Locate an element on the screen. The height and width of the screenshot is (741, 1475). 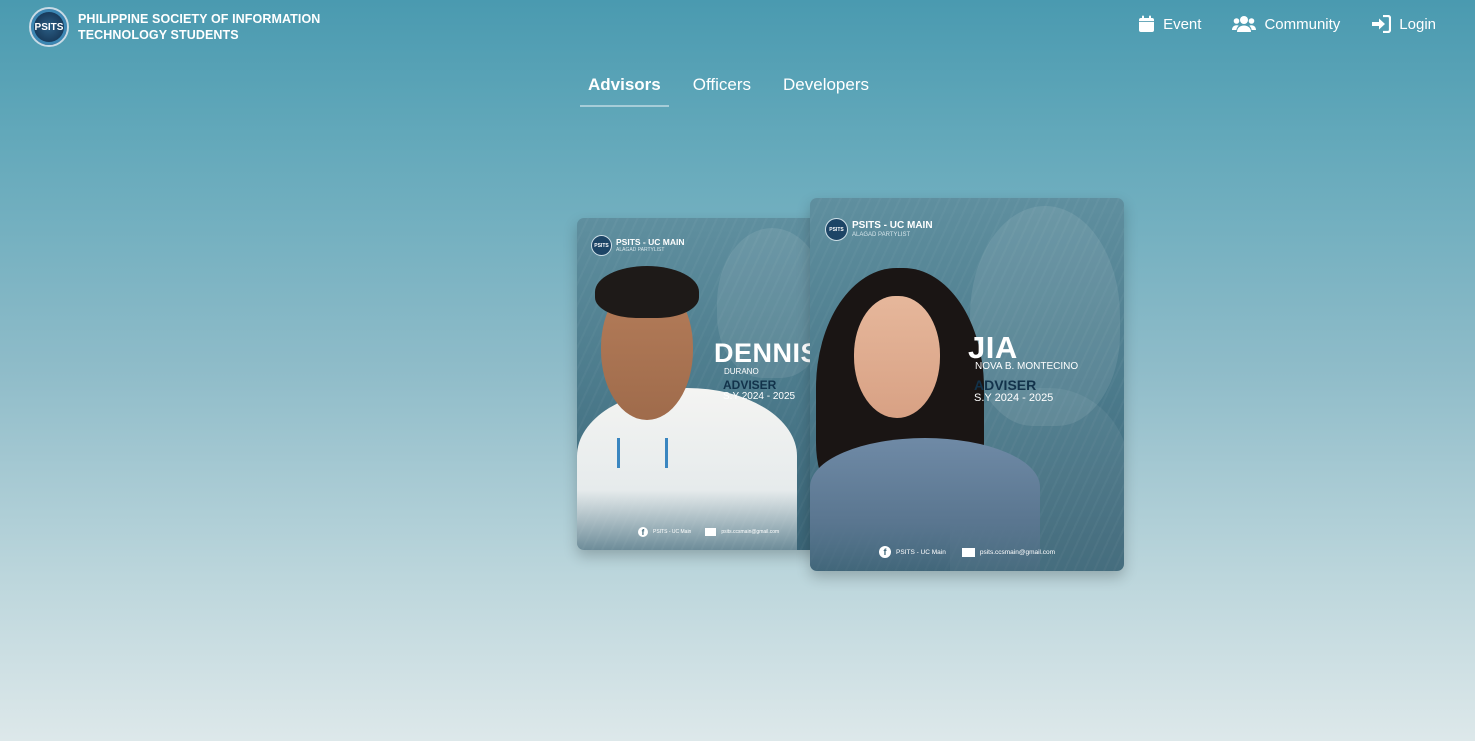
advisor-last-name: DURANO is located at coordinates (741, 371).